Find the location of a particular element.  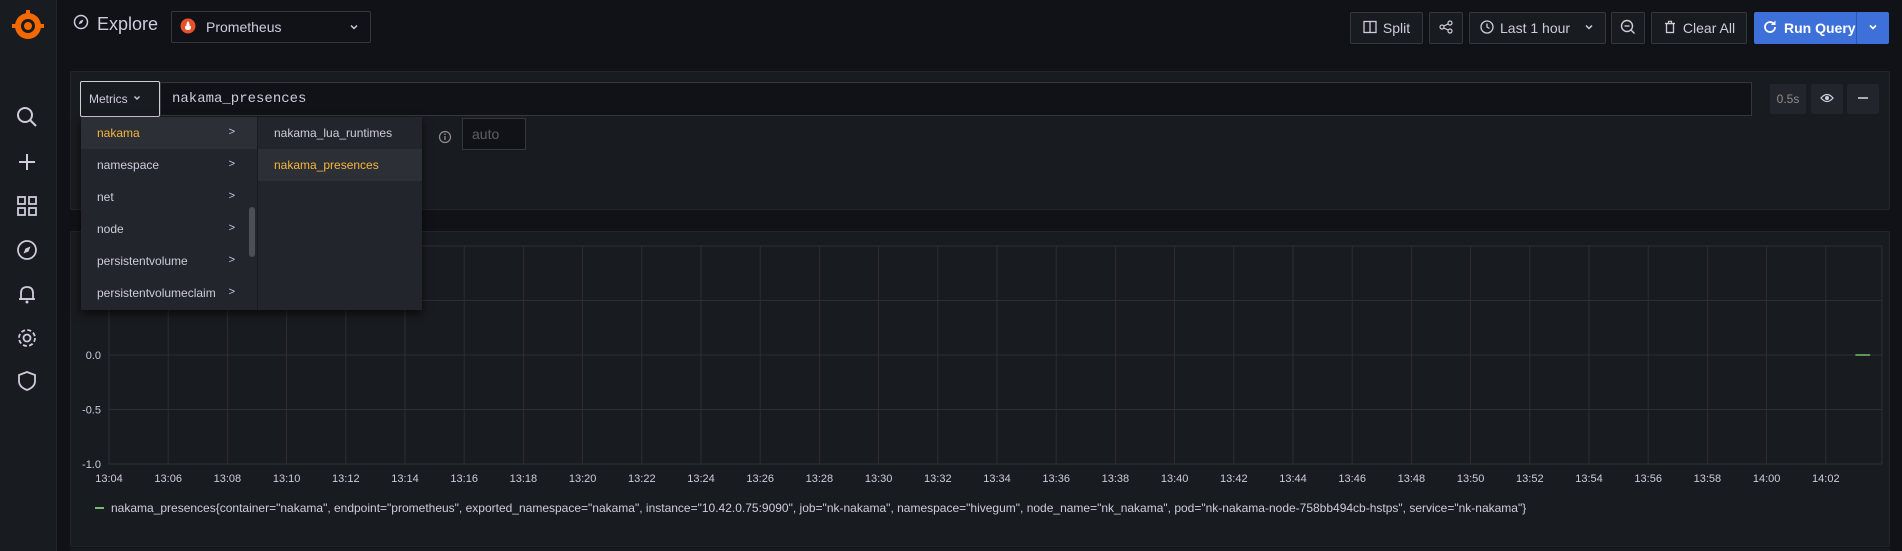

query-expression: nakama_presences is located at coordinates (239, 99).